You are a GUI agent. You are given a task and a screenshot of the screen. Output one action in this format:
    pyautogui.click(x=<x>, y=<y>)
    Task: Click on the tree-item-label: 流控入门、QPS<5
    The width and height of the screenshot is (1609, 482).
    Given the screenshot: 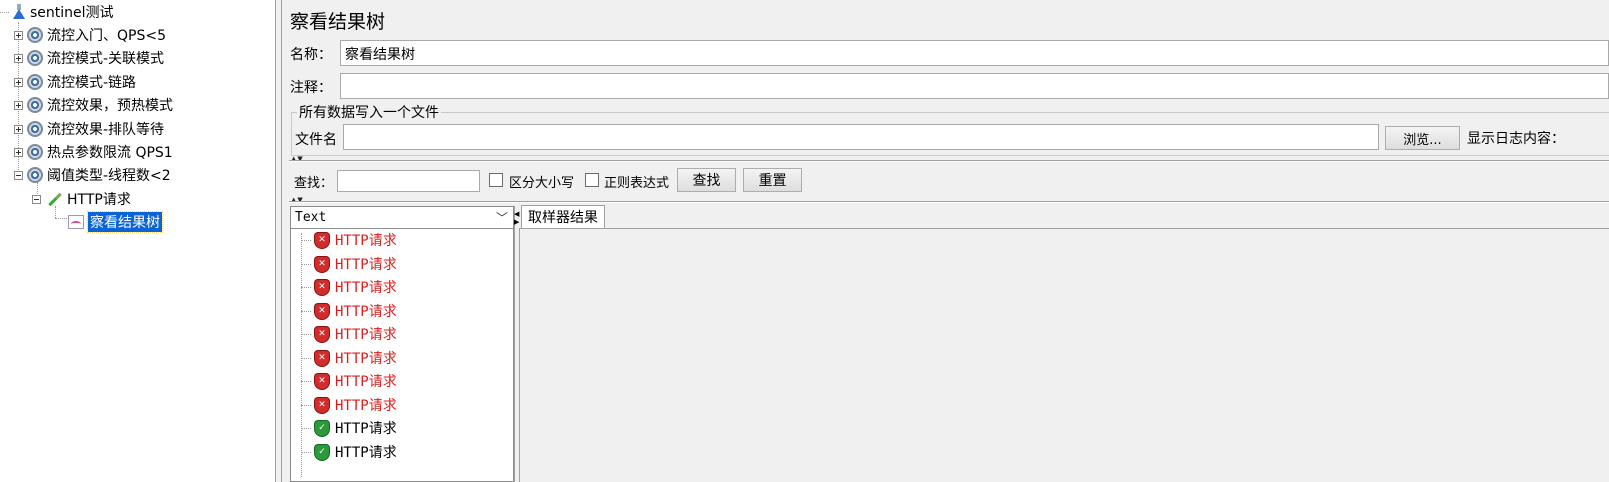 What is the action you would take?
    pyautogui.click(x=106, y=36)
    